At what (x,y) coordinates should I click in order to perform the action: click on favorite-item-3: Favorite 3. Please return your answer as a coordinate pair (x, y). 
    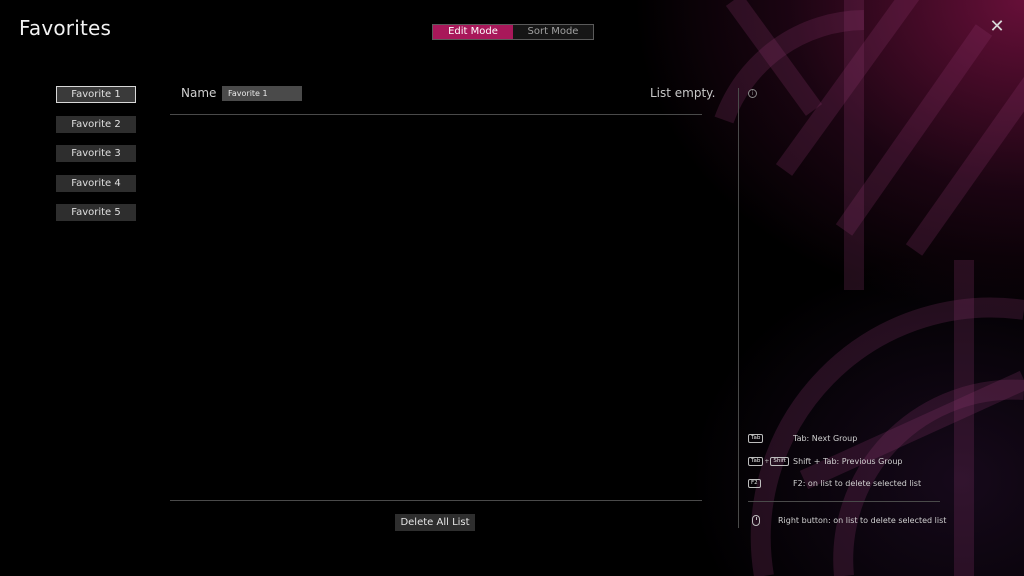
    Looking at the image, I should click on (96, 154).